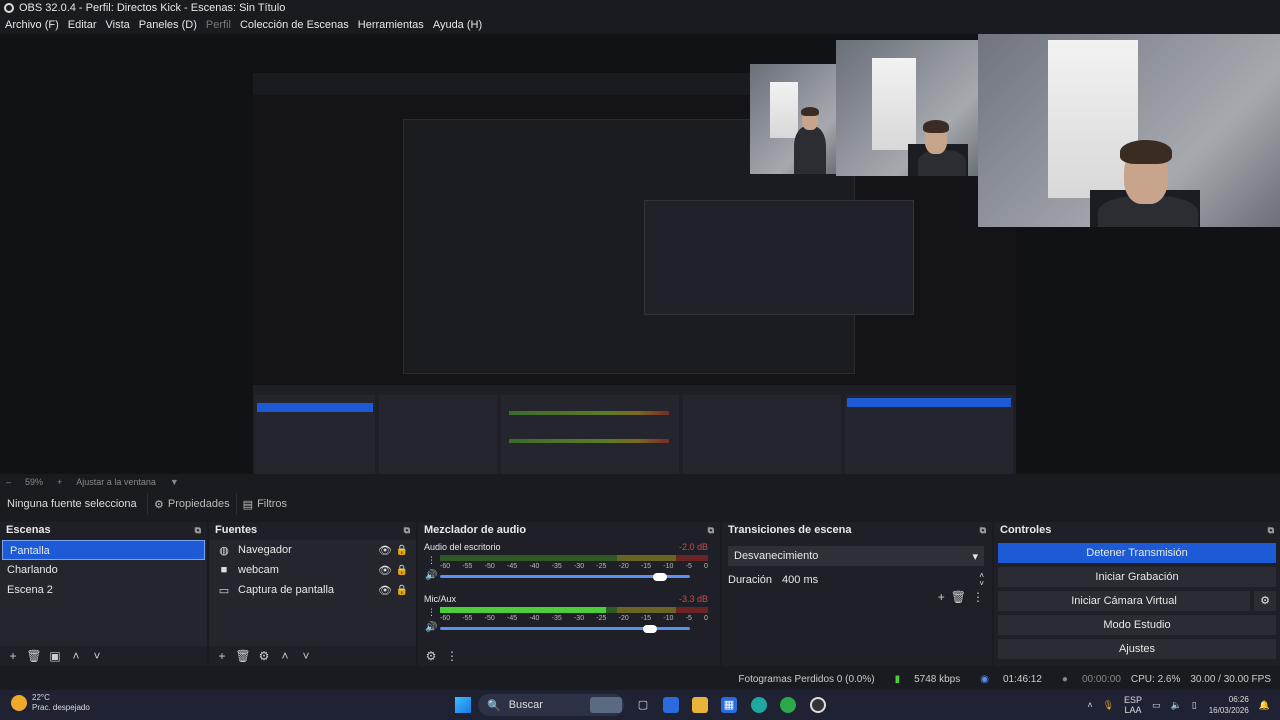  I want to click on zoom-out-button: –, so click(8, 482).